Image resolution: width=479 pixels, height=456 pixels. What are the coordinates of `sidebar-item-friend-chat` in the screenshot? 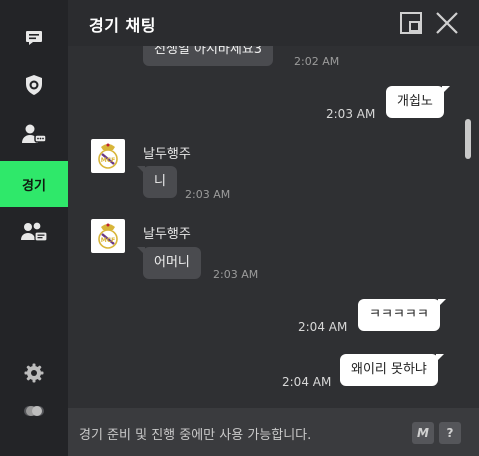 It's located at (34, 134).